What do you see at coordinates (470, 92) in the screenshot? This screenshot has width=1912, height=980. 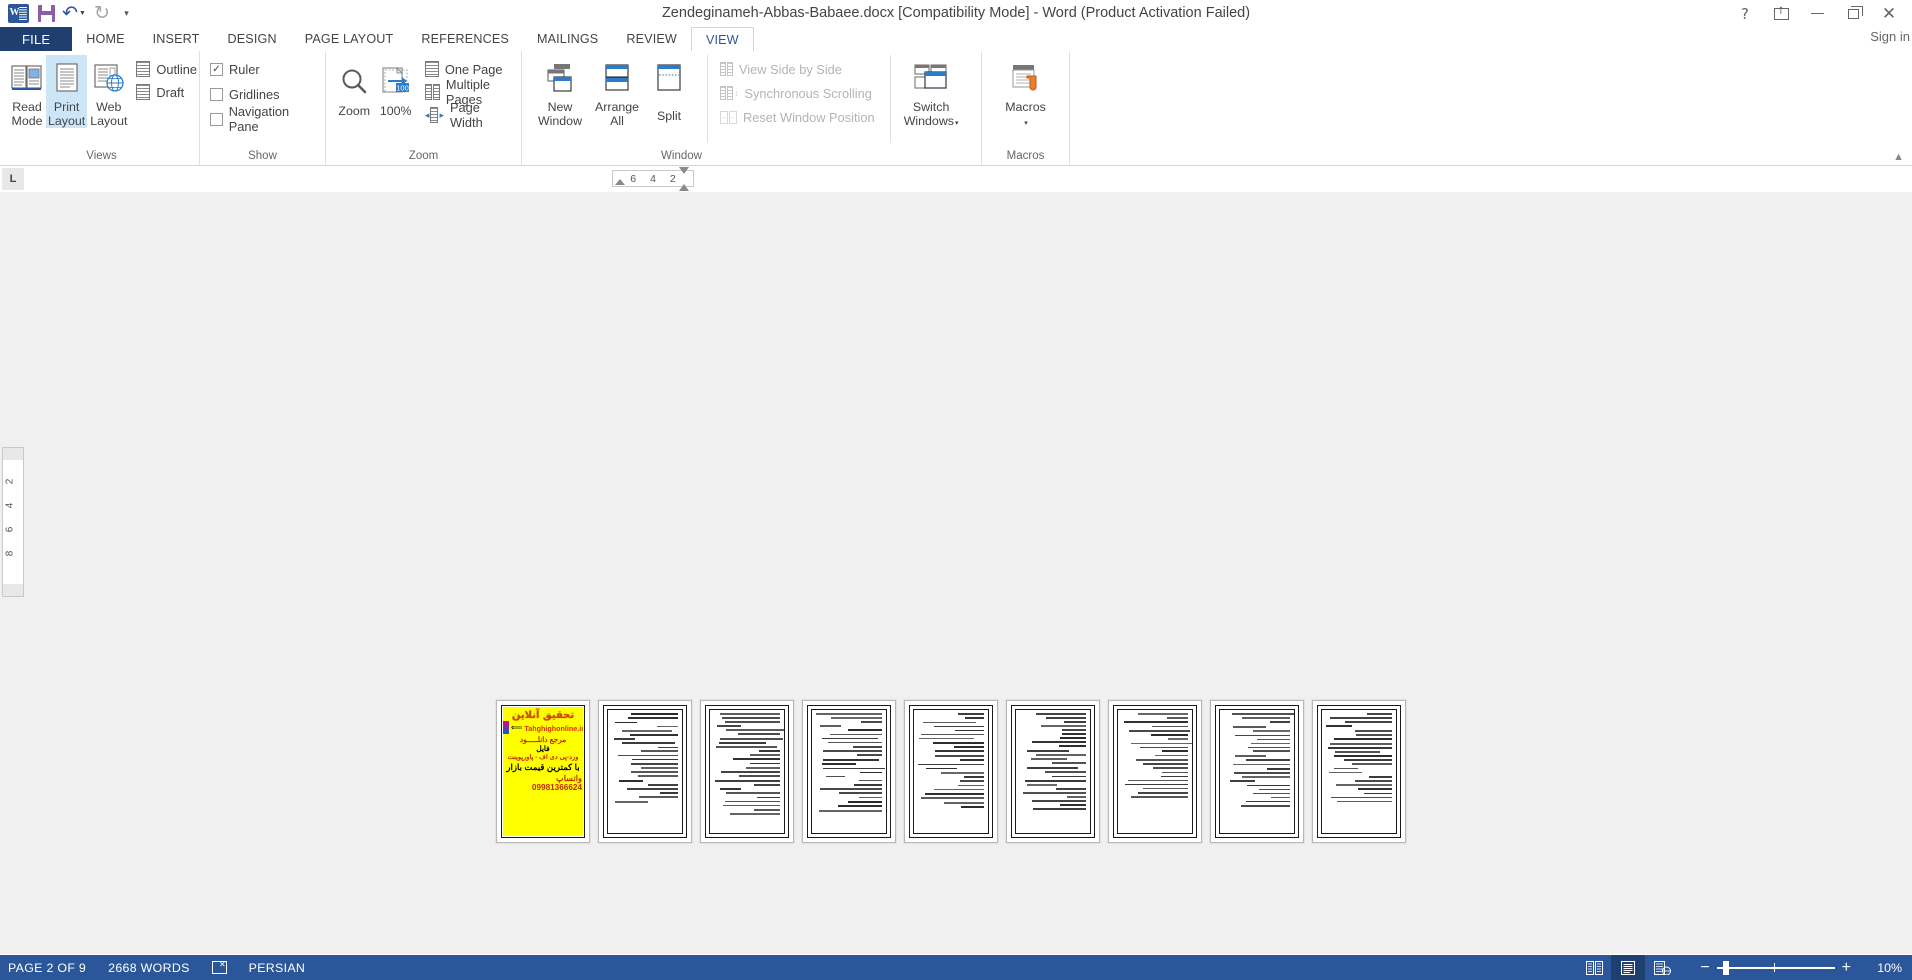 I see `multiple-pages-button: Multiple Pages` at bounding box center [470, 92].